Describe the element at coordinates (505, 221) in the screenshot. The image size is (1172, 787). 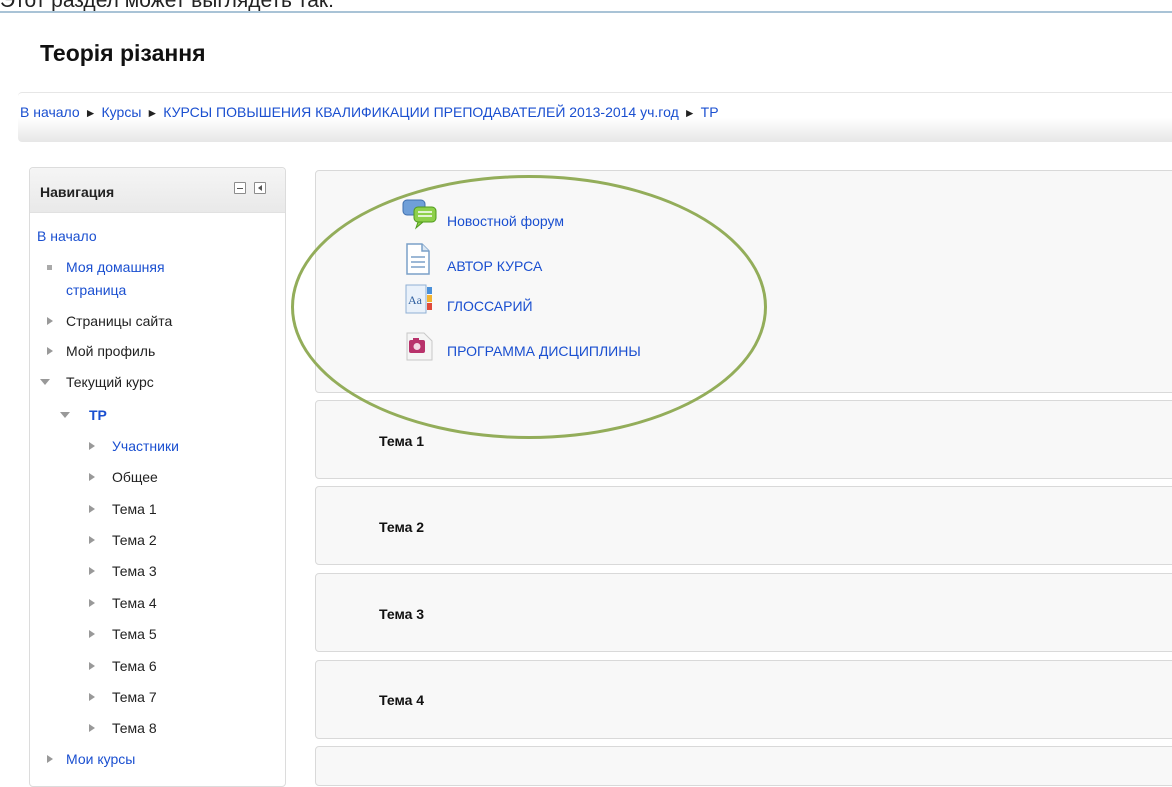
I see `activity-news-forum: Новостной форум` at that location.